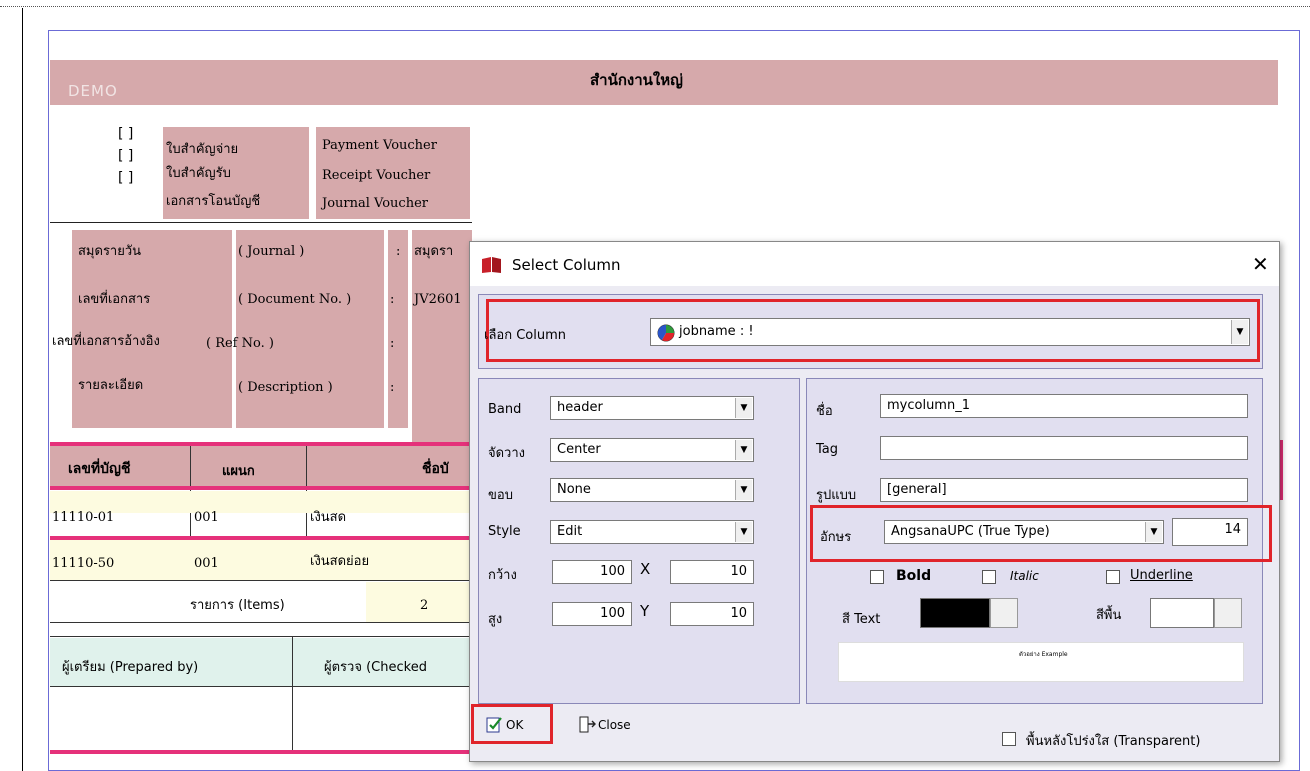 The height and width of the screenshot is (771, 1310). What do you see at coordinates (106, 341) in the screenshot?
I see `info-label-refno: เลขที่เอกสารอ้างอิง` at bounding box center [106, 341].